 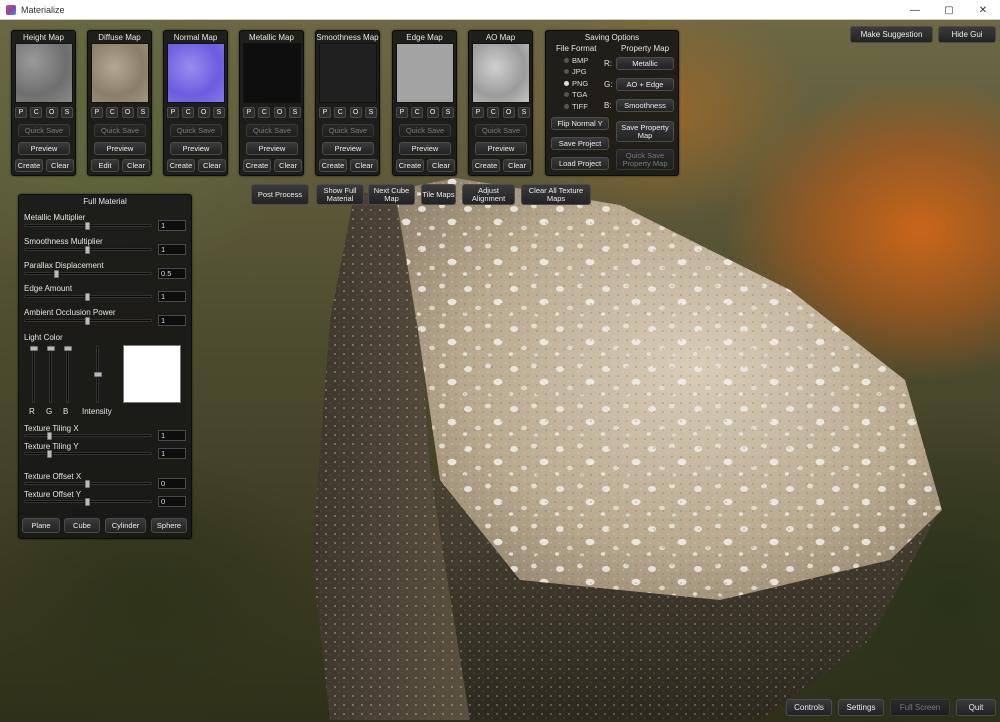 I want to click on texture-offset-x-value-field: 0, so click(x=172, y=483).